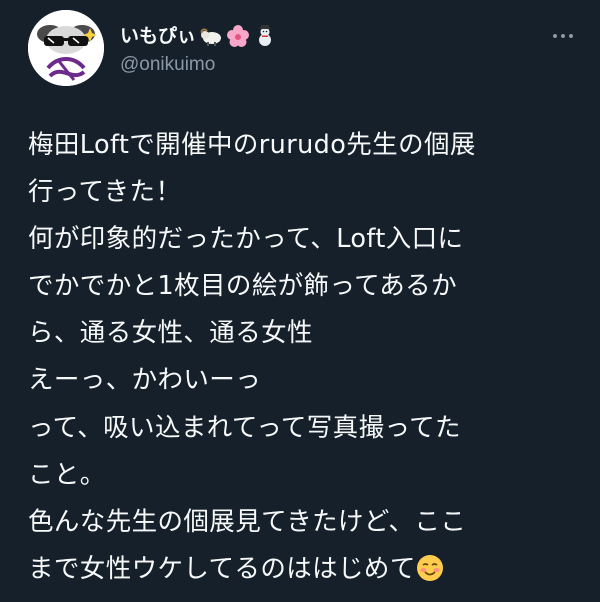 The height and width of the screenshot is (602, 600). I want to click on tweet-line: って、吸い込まれてって写真撮ってた, so click(244, 427).